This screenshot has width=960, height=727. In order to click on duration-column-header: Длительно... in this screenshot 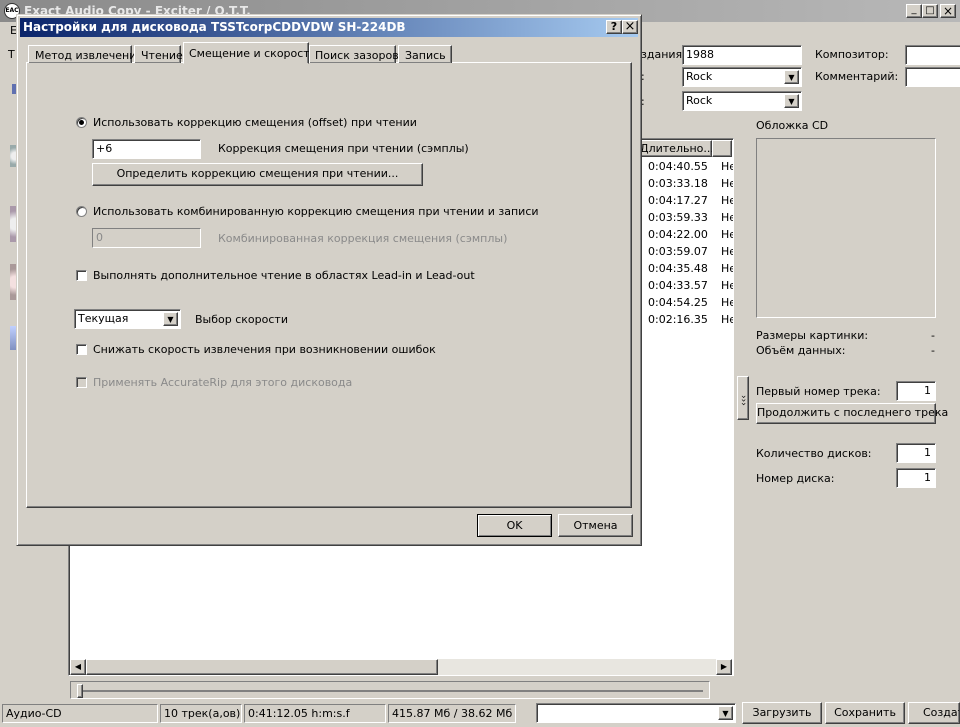, I will do `click(675, 148)`.